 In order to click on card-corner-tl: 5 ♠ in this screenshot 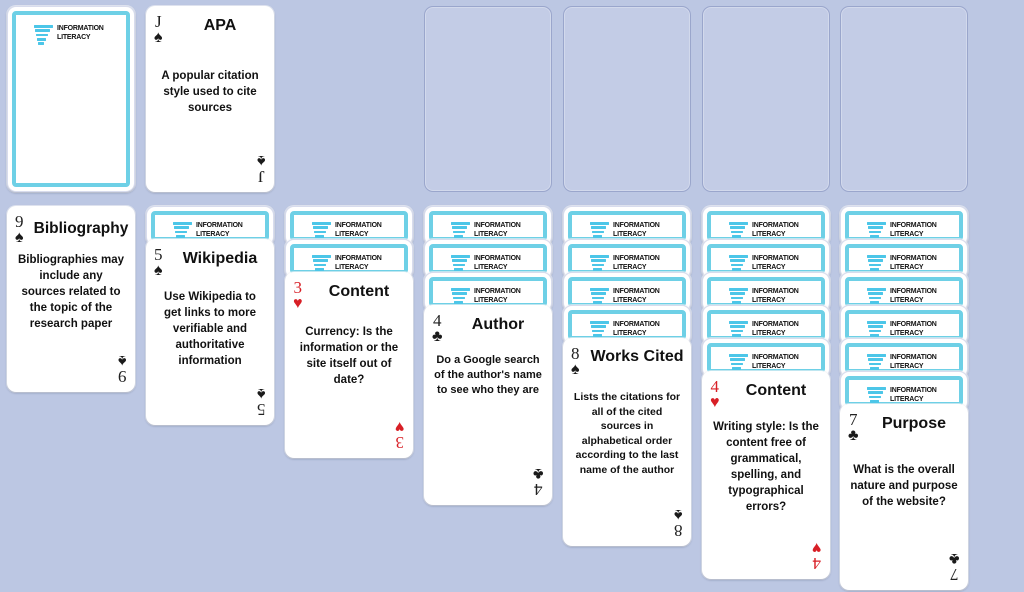, I will do `click(158, 262)`.